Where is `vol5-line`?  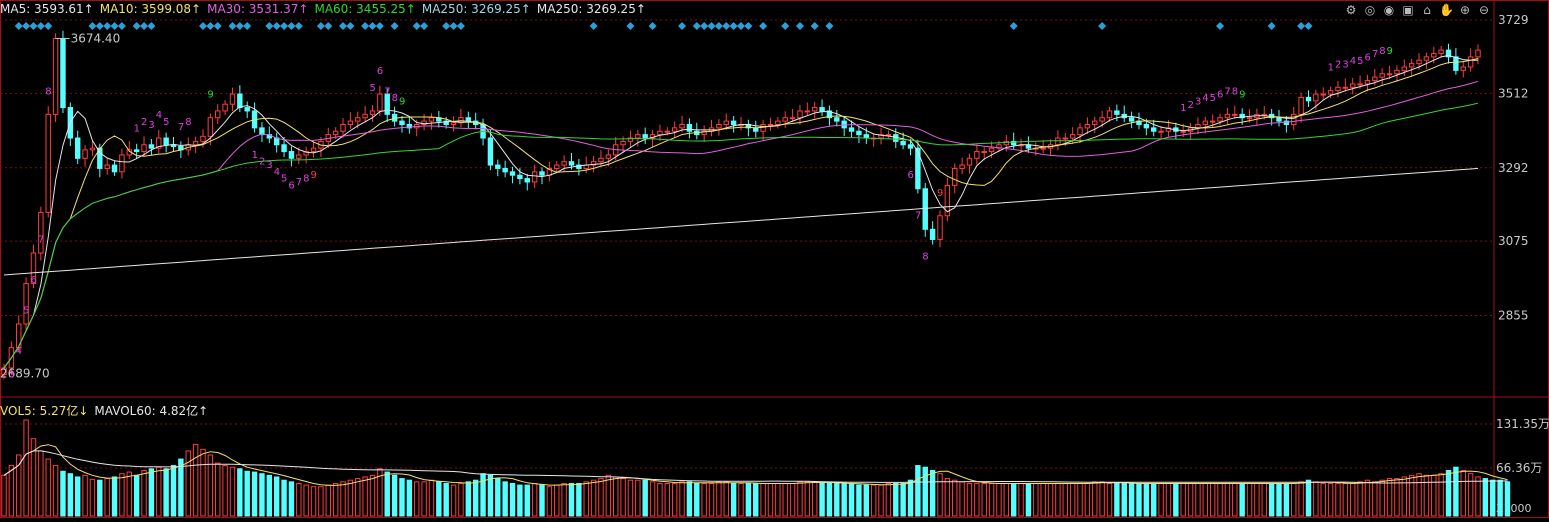
vol5-line is located at coordinates (755, 465).